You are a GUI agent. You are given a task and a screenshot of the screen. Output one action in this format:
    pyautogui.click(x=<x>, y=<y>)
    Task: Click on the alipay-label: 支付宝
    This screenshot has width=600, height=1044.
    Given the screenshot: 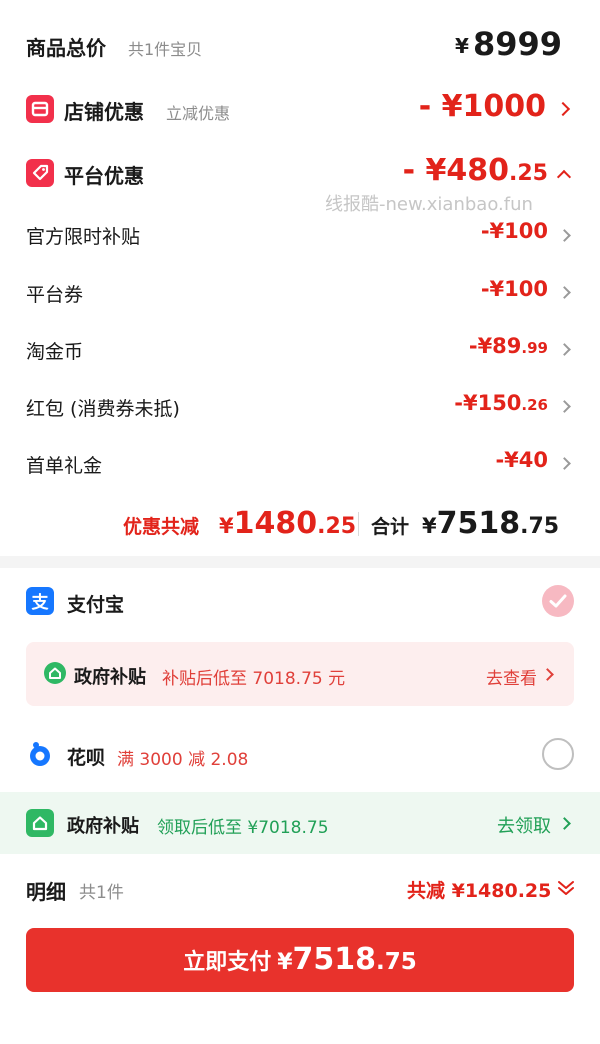 What is the action you would take?
    pyautogui.click(x=96, y=605)
    